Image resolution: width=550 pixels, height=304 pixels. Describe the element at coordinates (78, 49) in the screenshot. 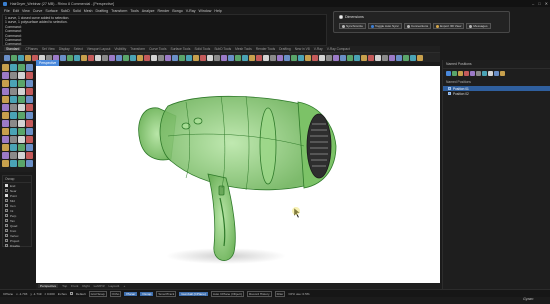

I see `tab-select: Select` at that location.